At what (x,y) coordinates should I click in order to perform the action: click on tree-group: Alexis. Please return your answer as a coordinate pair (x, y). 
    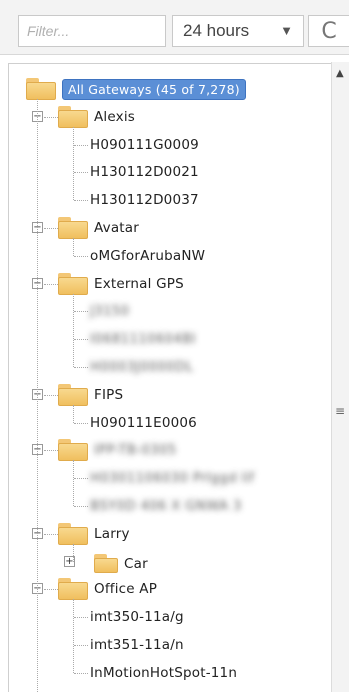
    Looking at the image, I should click on (96, 117).